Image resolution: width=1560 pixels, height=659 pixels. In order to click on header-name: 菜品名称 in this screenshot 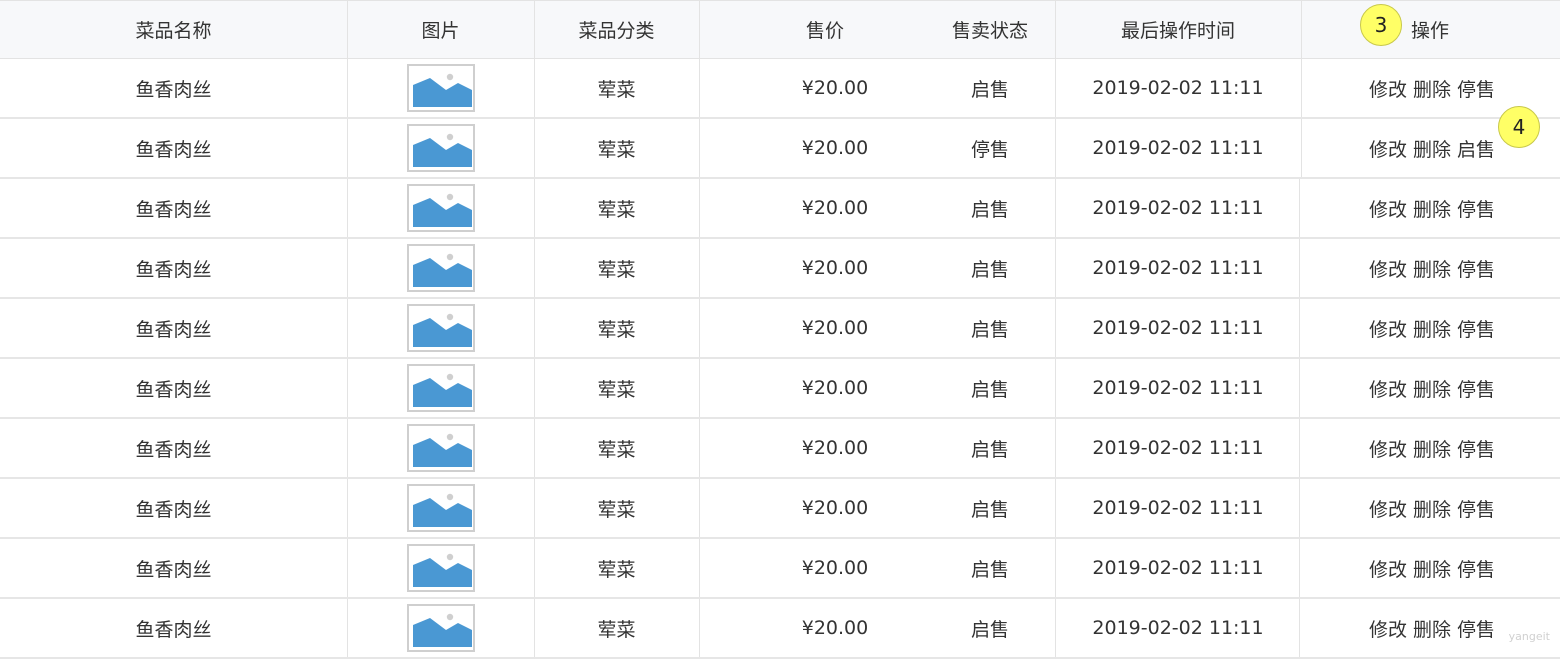, I will do `click(173, 31)`.